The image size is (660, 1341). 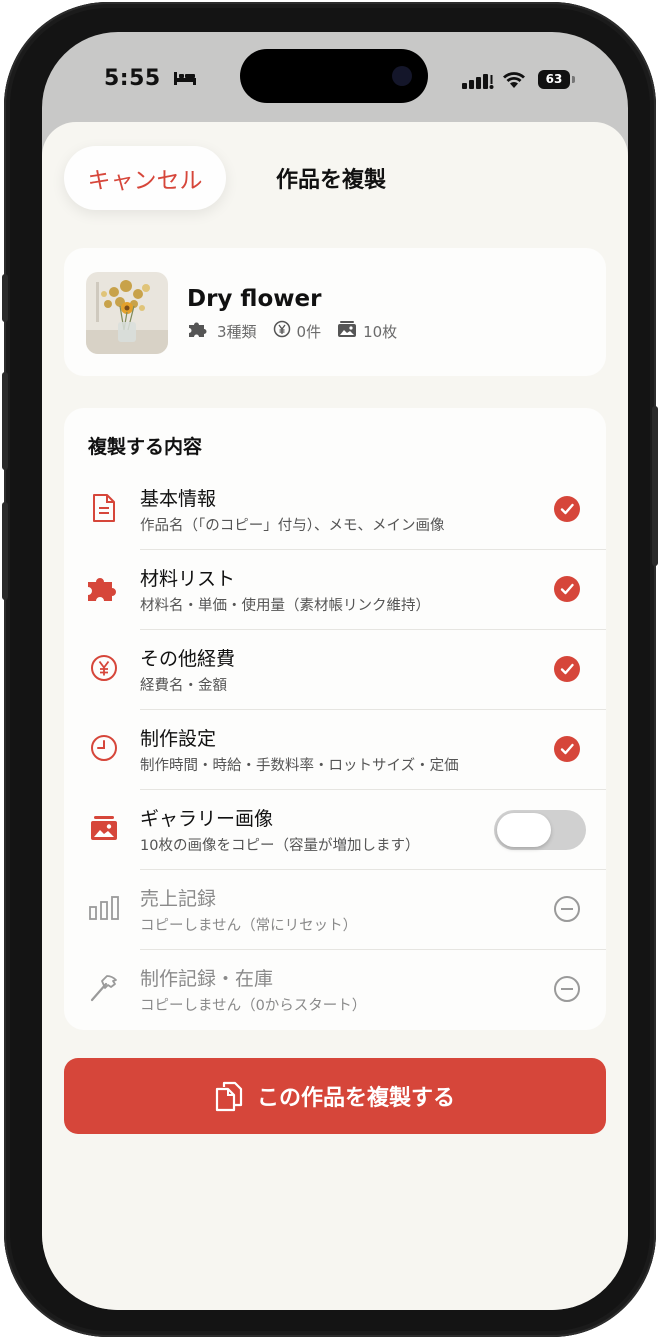 I want to click on option-row-gallery-images: ギャラリー画像 10枚の画像をコピー（容量が増加します）, so click(x=335, y=830).